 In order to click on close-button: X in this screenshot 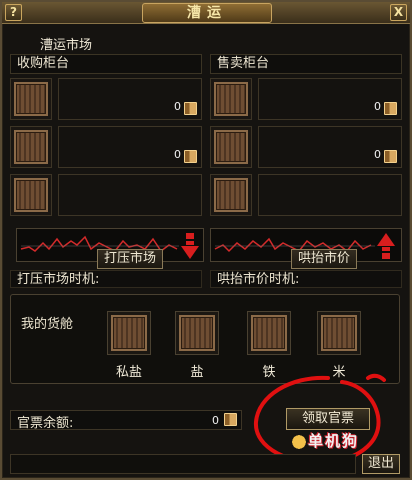, I will do `click(398, 12)`.